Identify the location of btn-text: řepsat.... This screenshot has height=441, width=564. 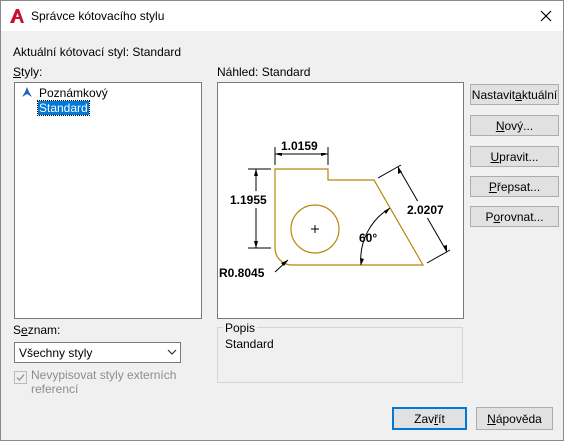
(518, 186).